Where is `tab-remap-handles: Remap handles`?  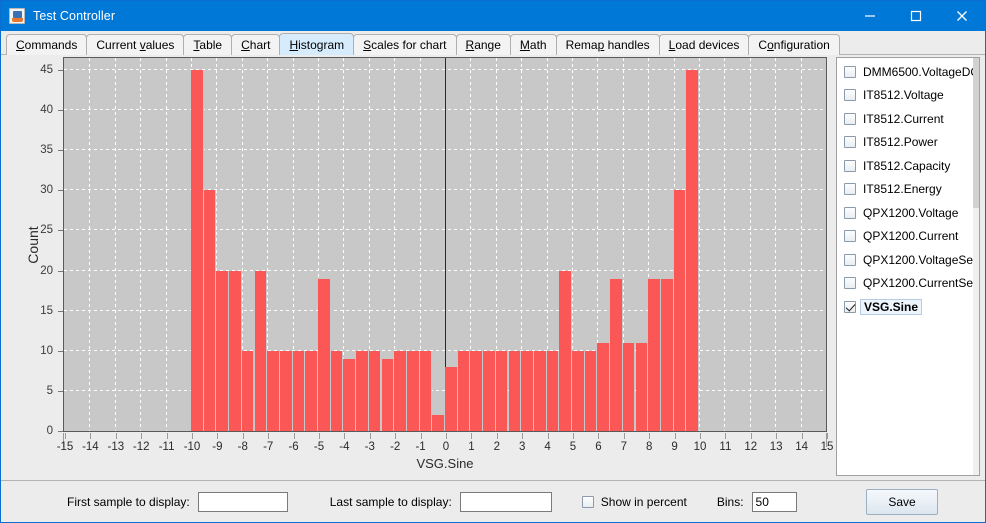 tab-remap-handles: Remap handles is located at coordinates (607, 44).